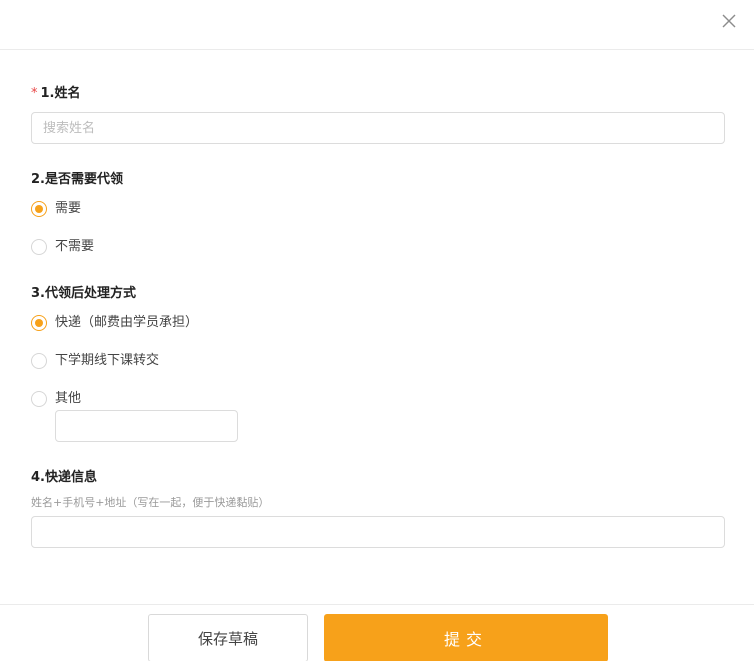 The image size is (754, 661). Describe the element at coordinates (146, 426) in the screenshot. I see `other-method-input` at that location.